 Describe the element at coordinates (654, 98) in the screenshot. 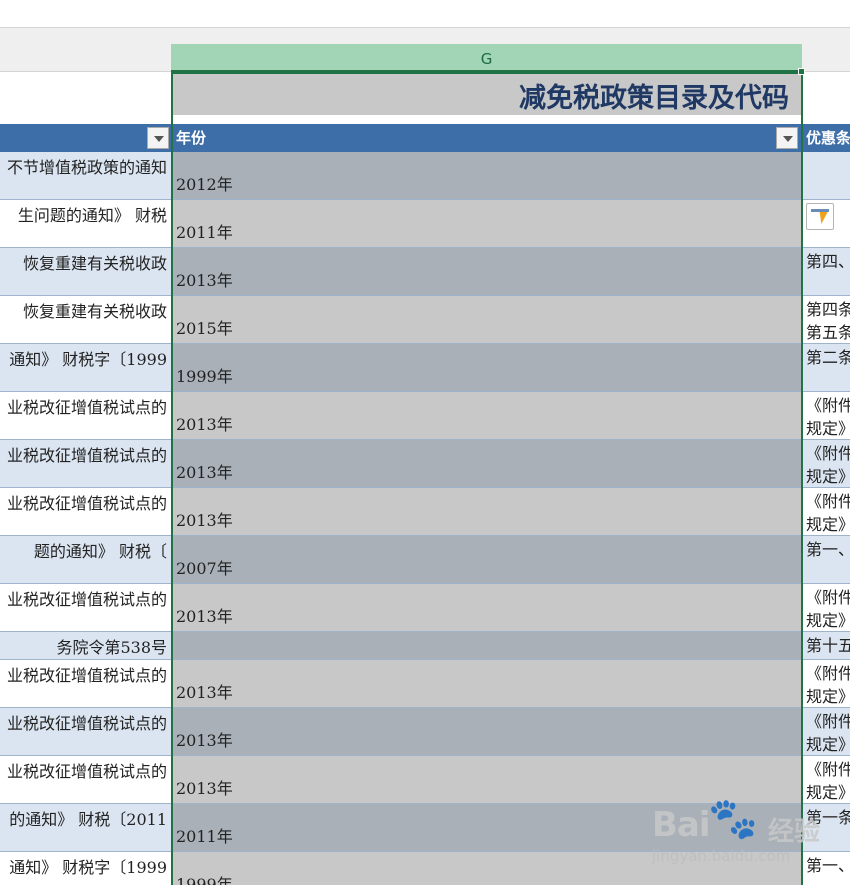

I see `sheet-title: 减免税政策目录及代码` at that location.